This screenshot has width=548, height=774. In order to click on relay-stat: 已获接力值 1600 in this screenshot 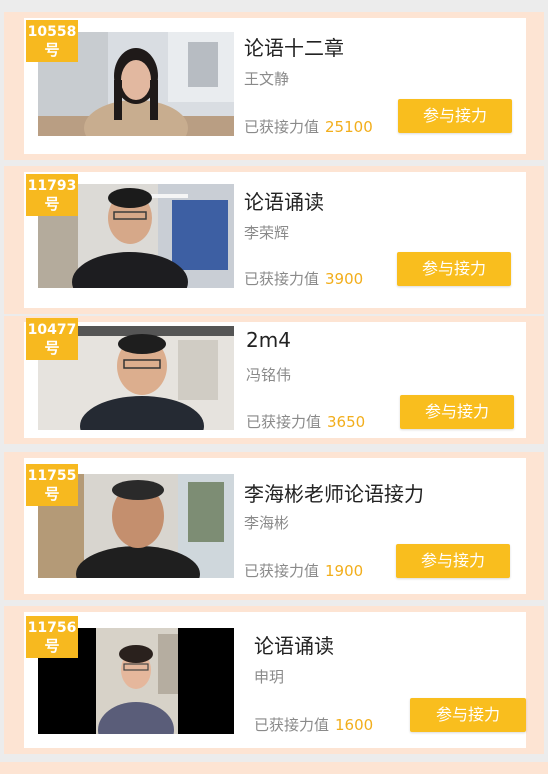, I will do `click(313, 724)`.